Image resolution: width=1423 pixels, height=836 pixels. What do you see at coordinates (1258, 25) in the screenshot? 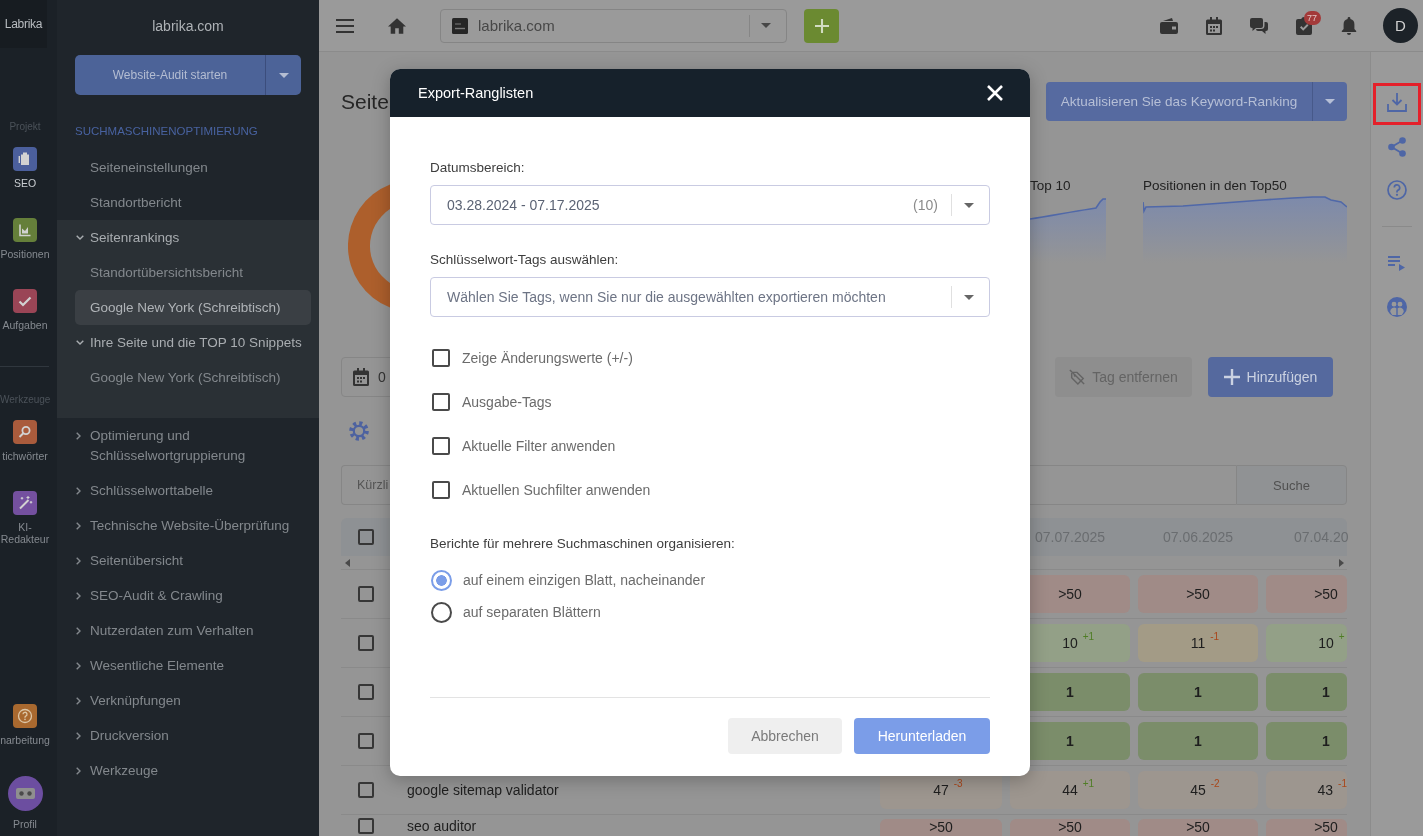
I see `chat-icon` at bounding box center [1258, 25].